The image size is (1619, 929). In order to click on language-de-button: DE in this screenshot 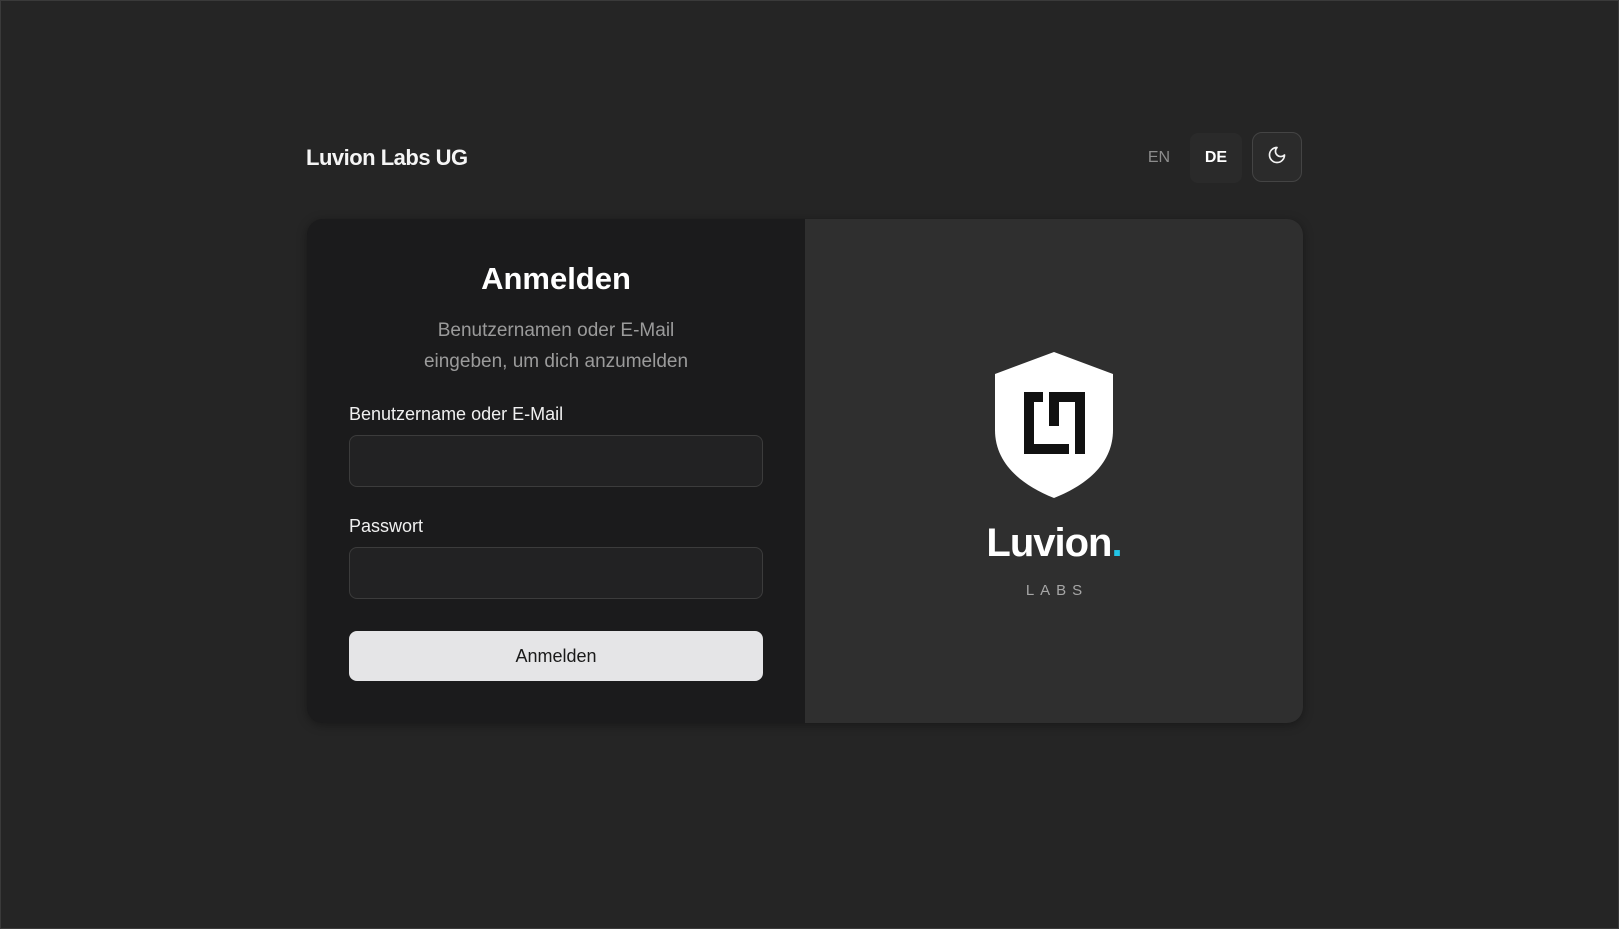, I will do `click(1216, 158)`.